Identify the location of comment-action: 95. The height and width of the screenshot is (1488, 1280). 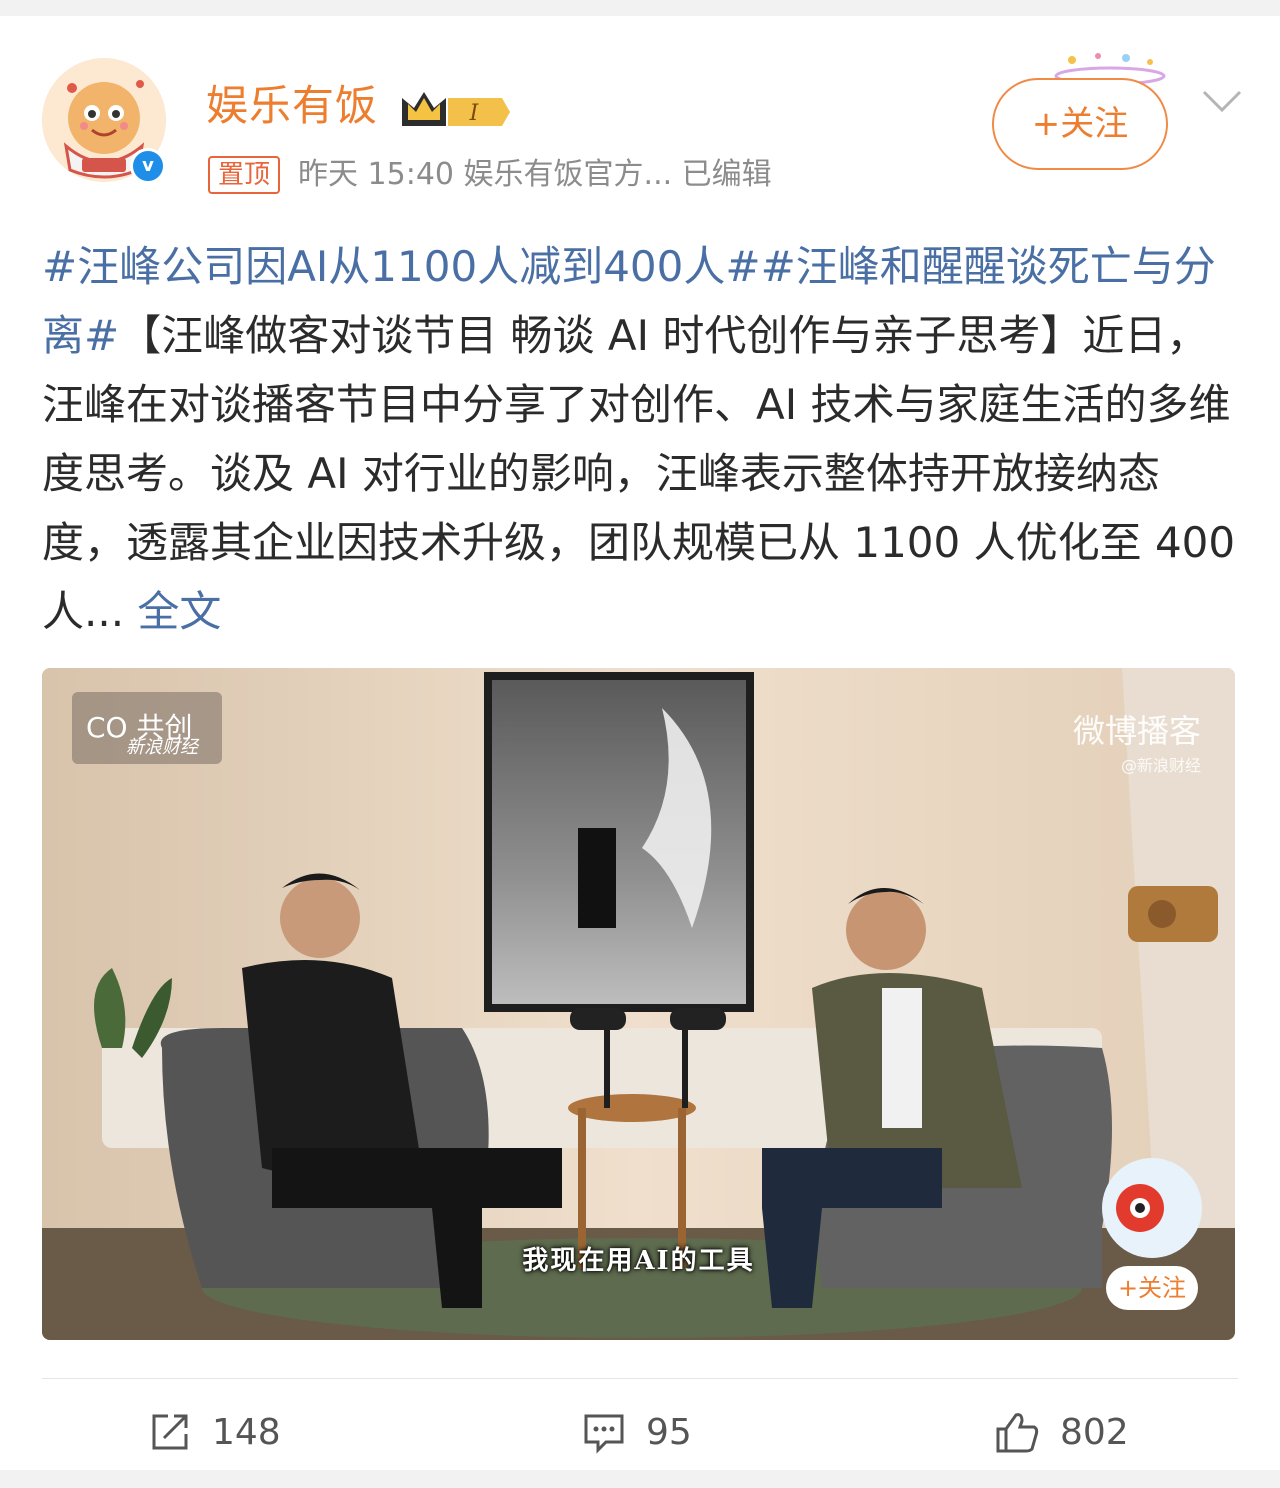
(637, 1432).